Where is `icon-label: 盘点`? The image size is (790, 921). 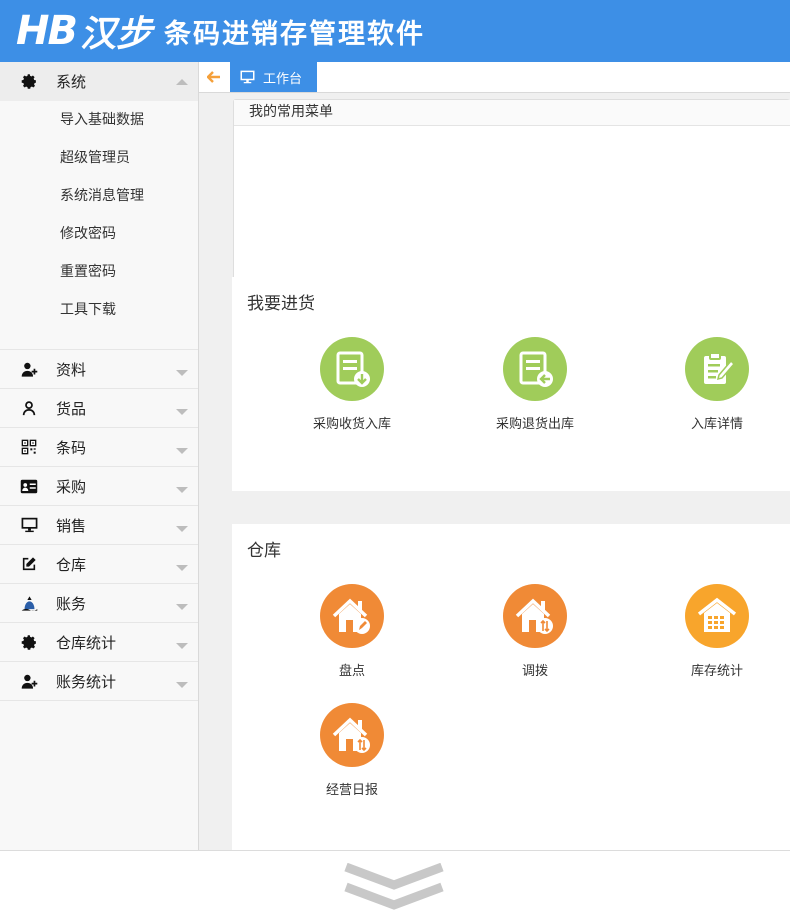
icon-label: 盘点 is located at coordinates (351, 671).